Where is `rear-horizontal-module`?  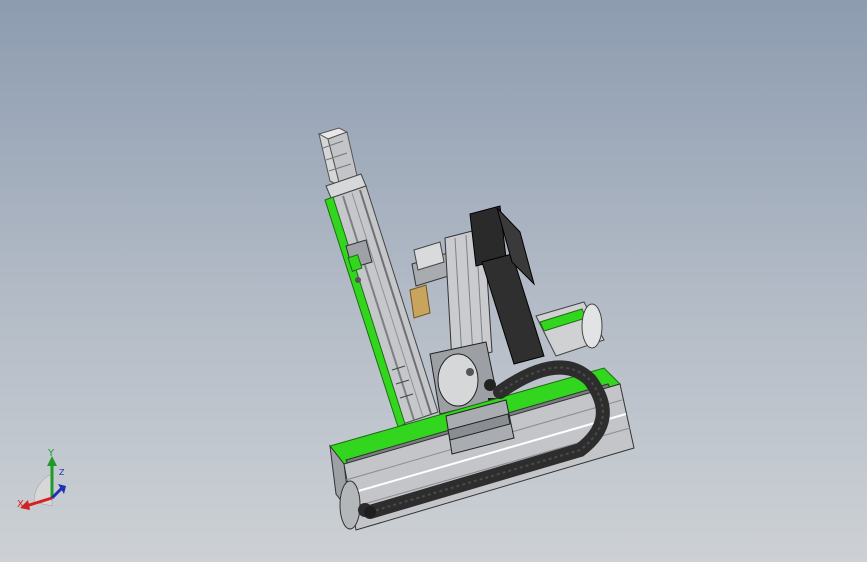
rear-horizontal-module is located at coordinates (570, 329).